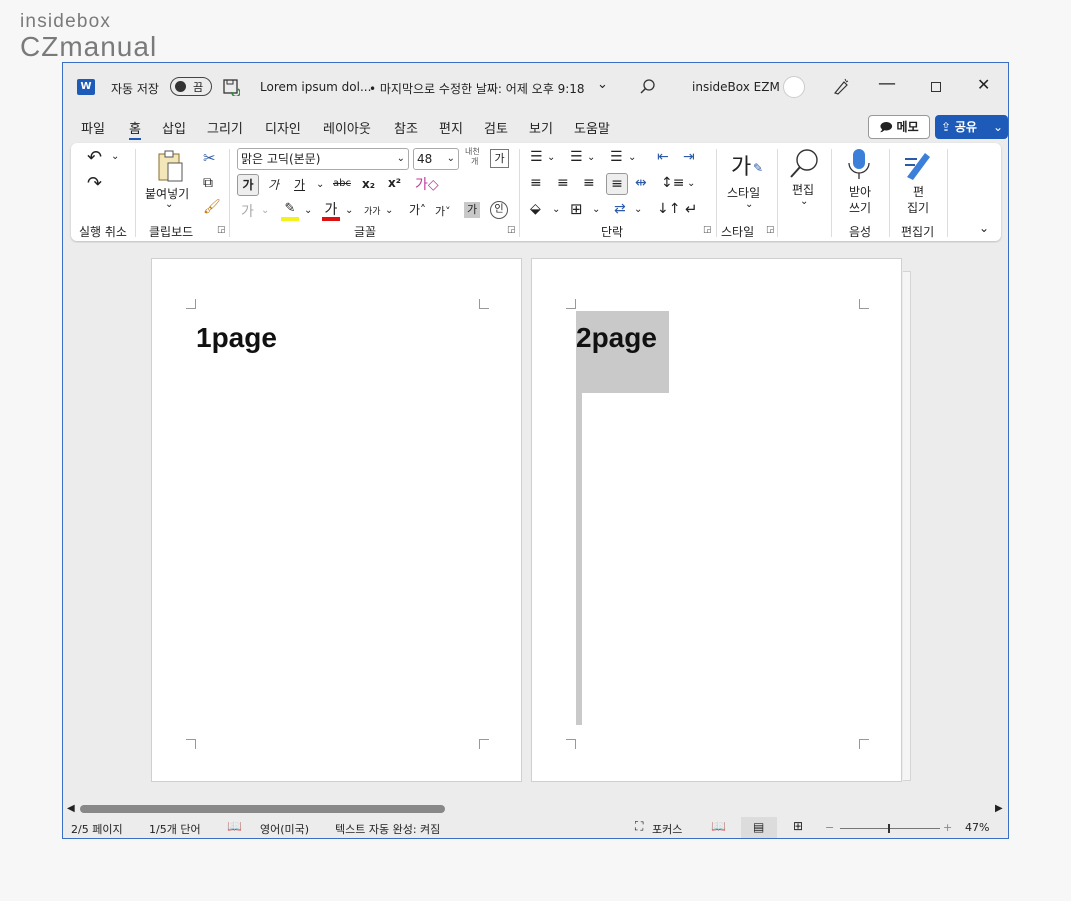 The image size is (1071, 901). Describe the element at coordinates (427, 184) in the screenshot. I see `clear-format-icon: 가◇` at that location.